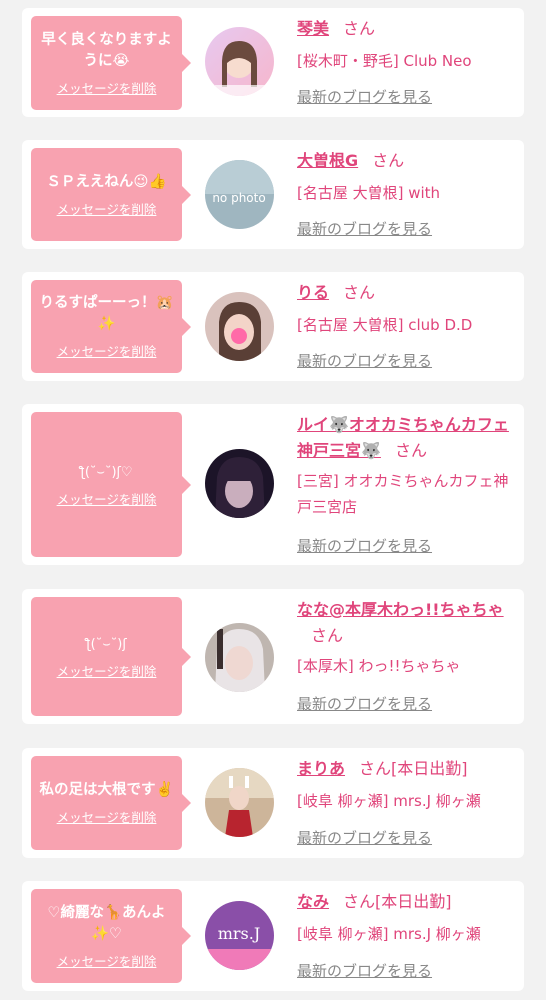  I want to click on message-text: ƪ(˘⌣˘)ʃ♡, so click(106, 472).